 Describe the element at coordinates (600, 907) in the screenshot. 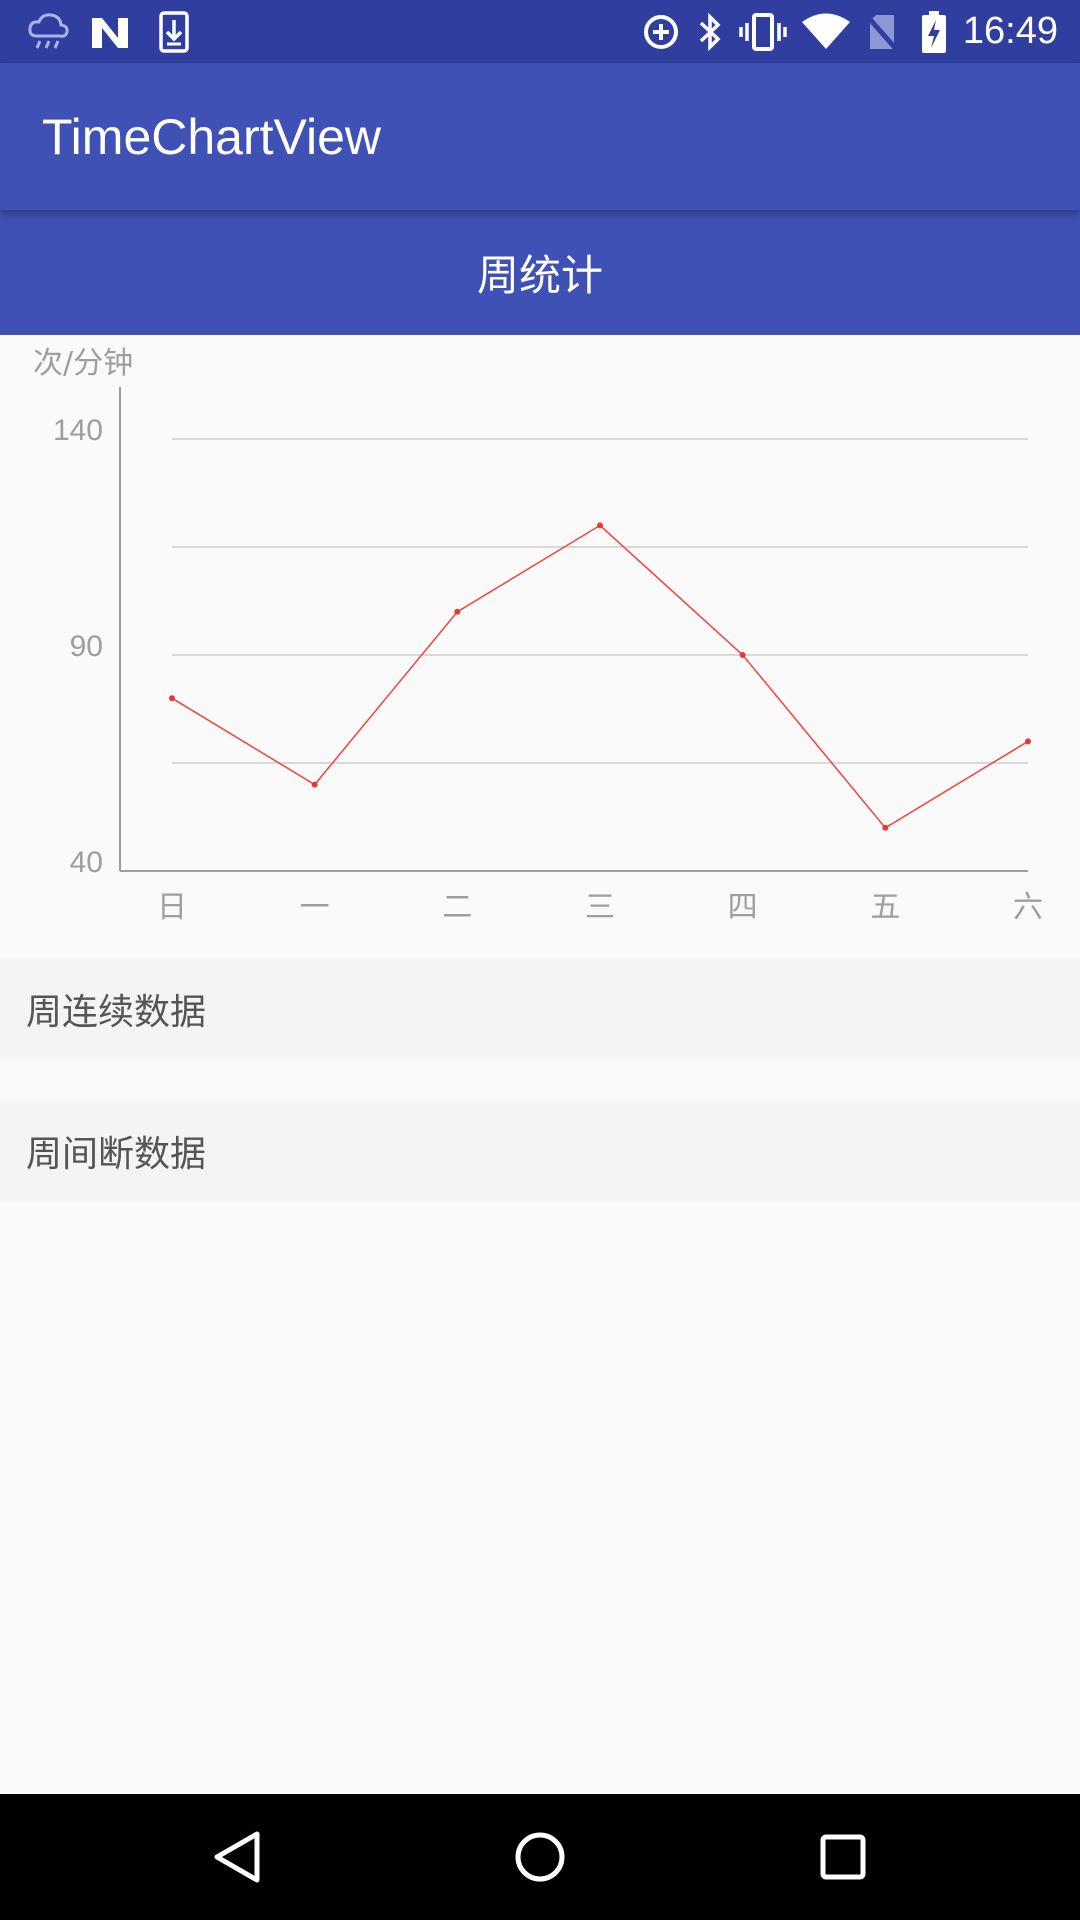

I see `x-tick-label: 三` at that location.